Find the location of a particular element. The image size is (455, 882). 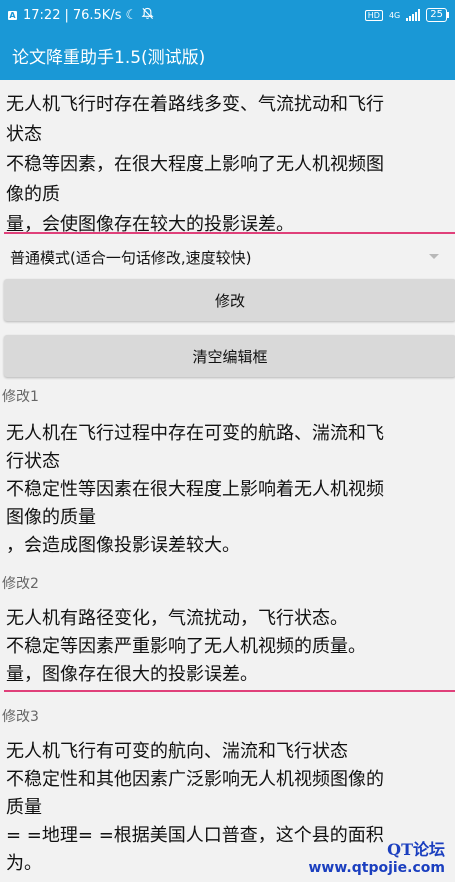

result-label: 修改1 is located at coordinates (20, 397).